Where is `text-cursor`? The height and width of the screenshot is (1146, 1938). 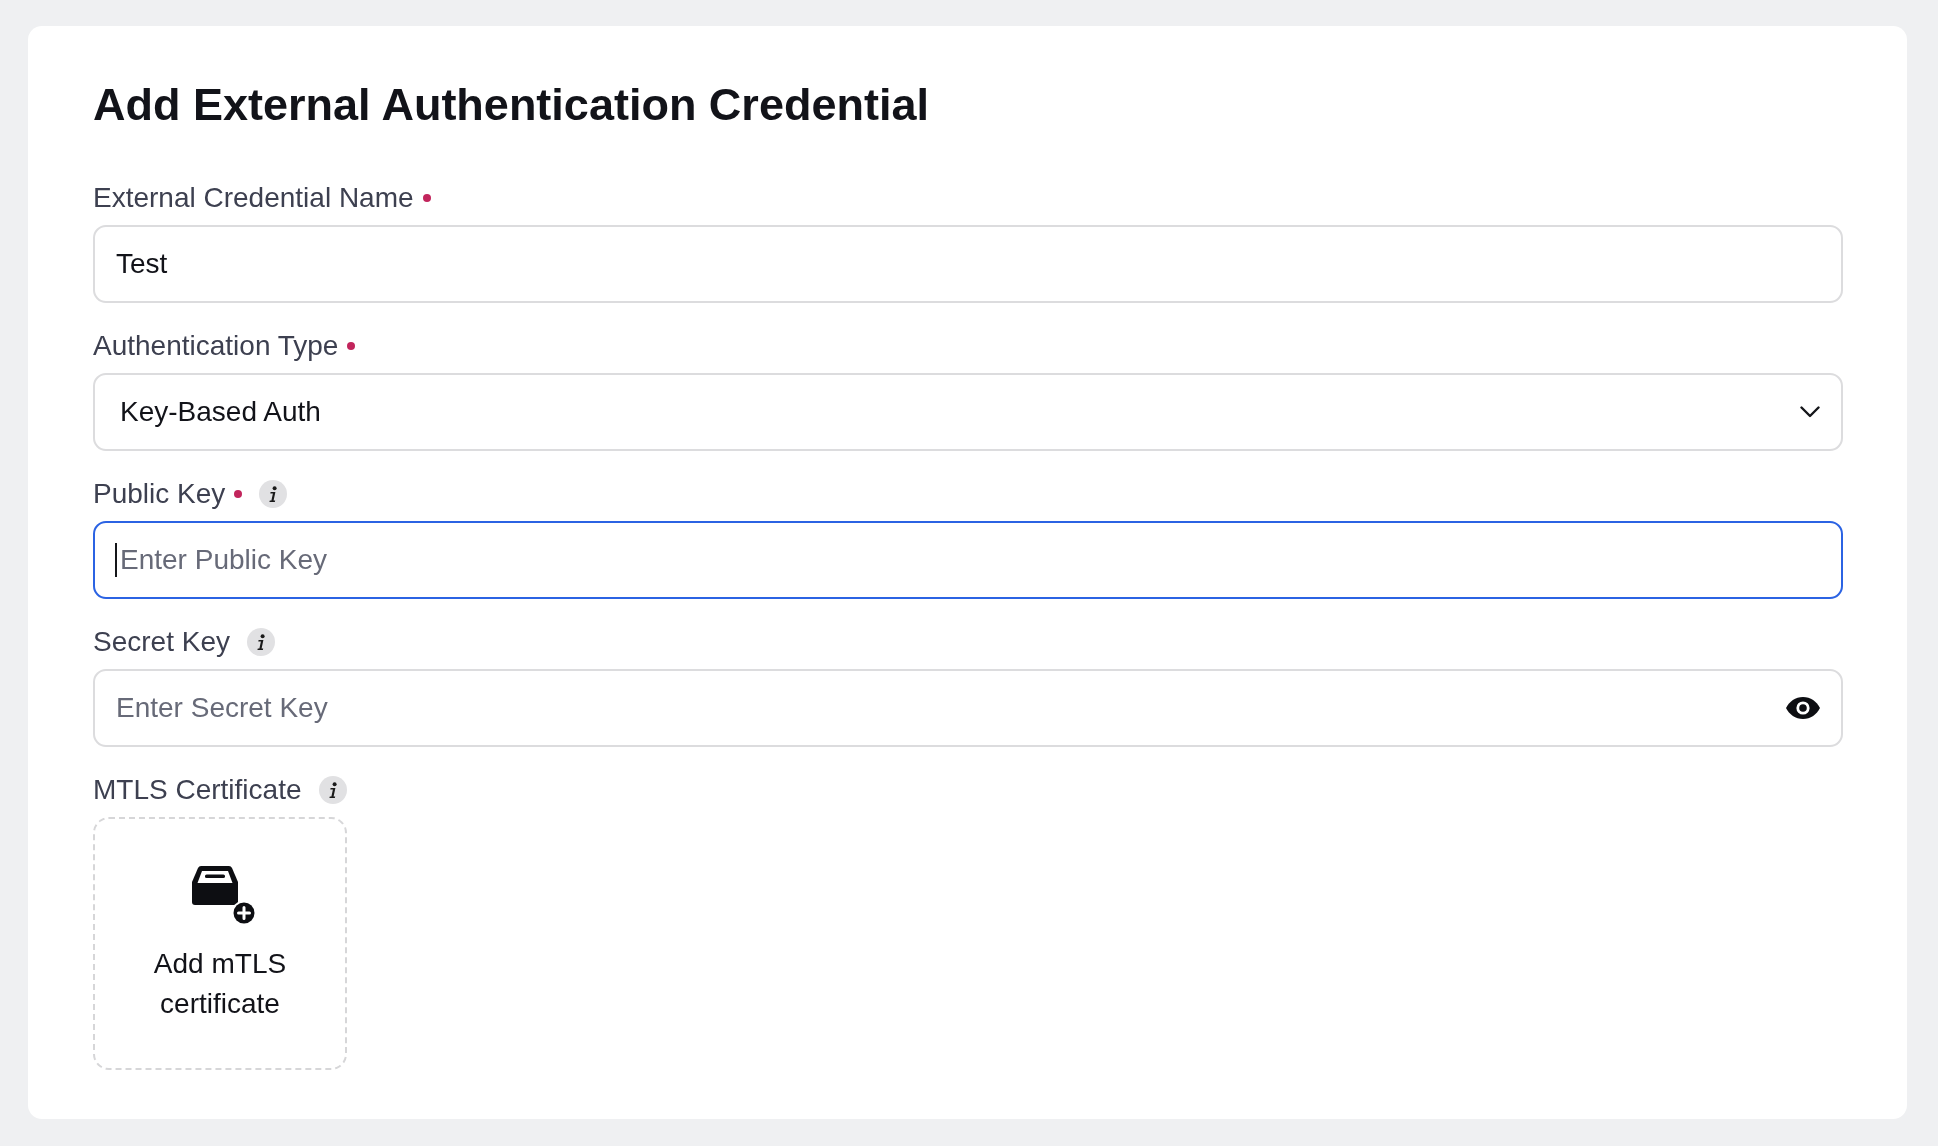 text-cursor is located at coordinates (116, 560).